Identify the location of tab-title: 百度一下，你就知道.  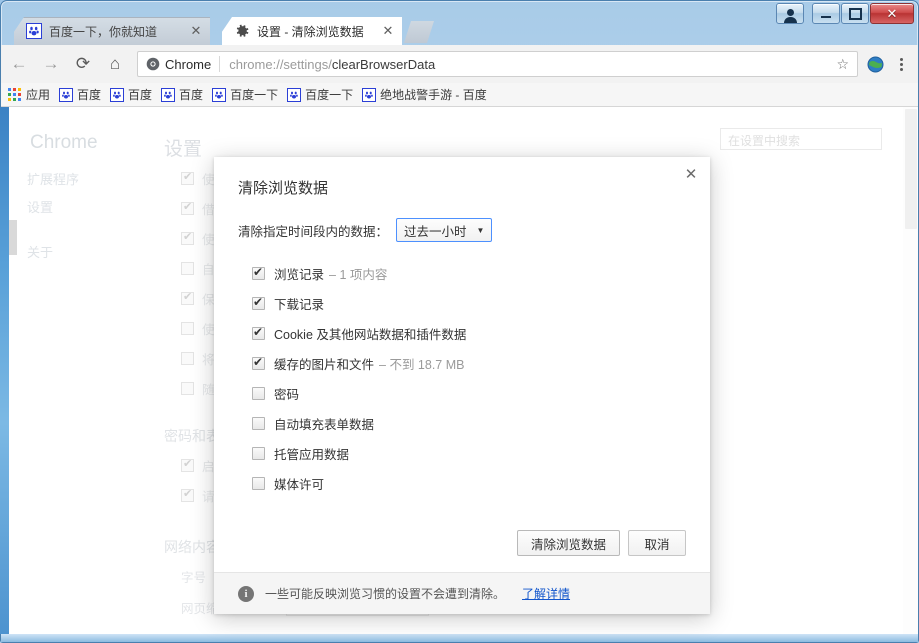
(103, 31).